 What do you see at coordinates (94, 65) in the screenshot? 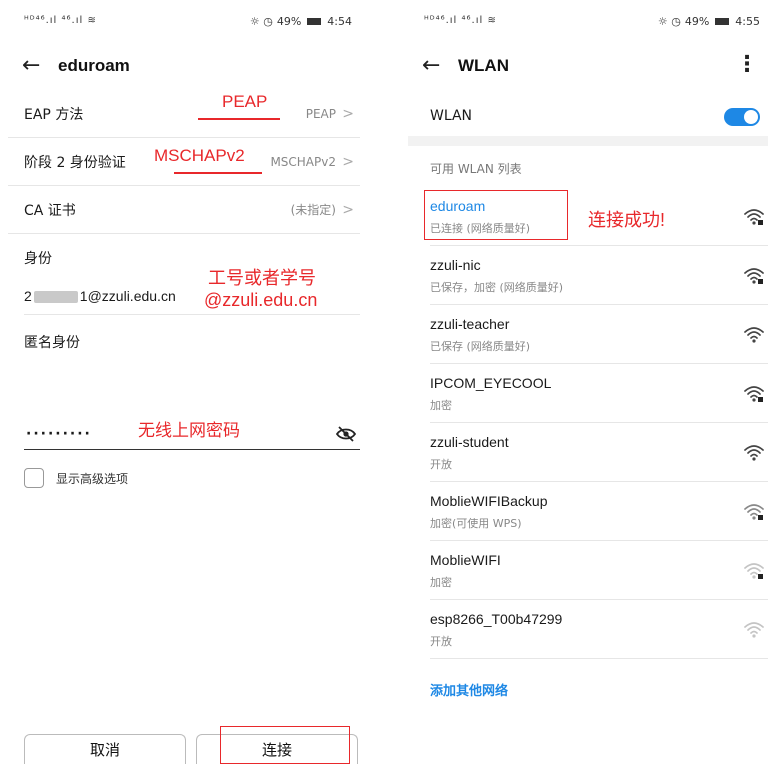
I see `page-title: eduroam` at bounding box center [94, 65].